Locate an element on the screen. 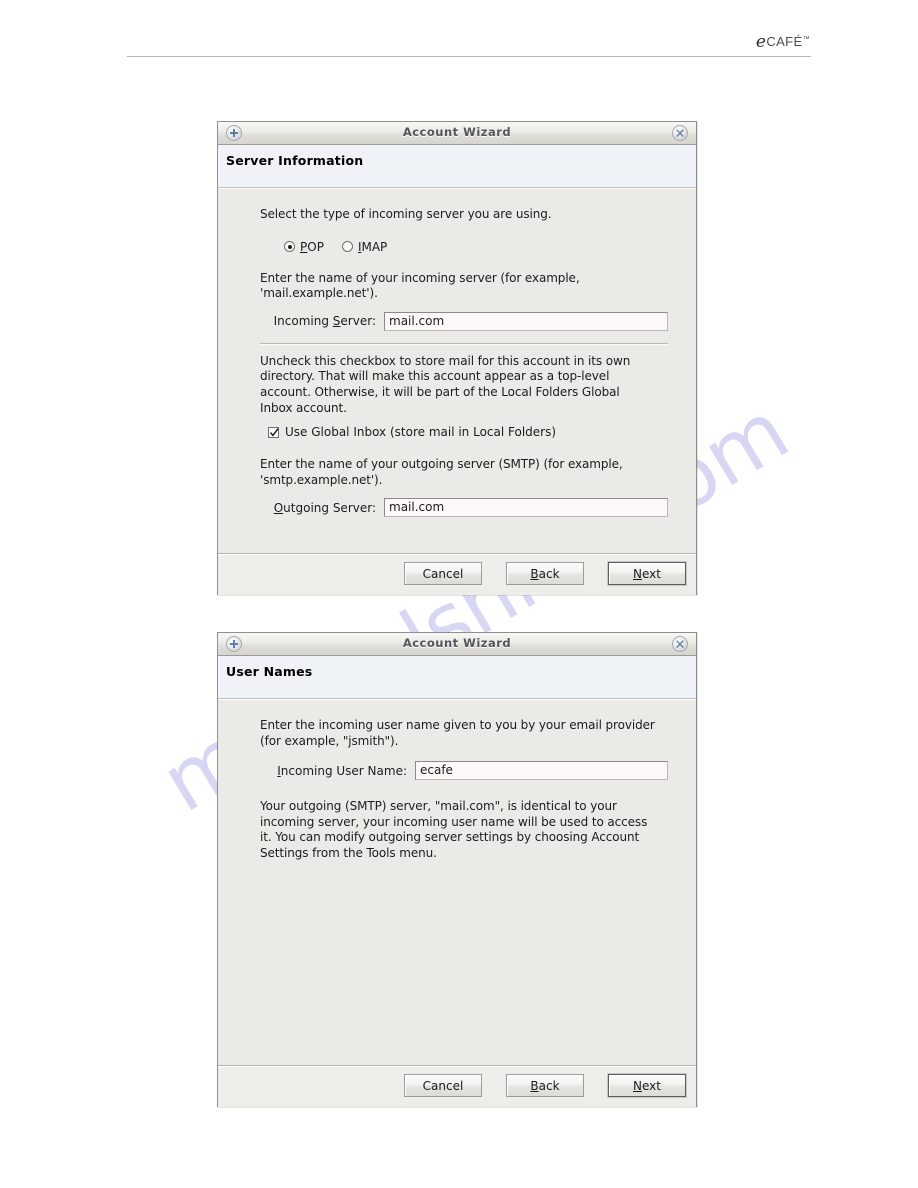  outgoing-server-help-line2: 'smtp.example.net'). is located at coordinates (321, 479).